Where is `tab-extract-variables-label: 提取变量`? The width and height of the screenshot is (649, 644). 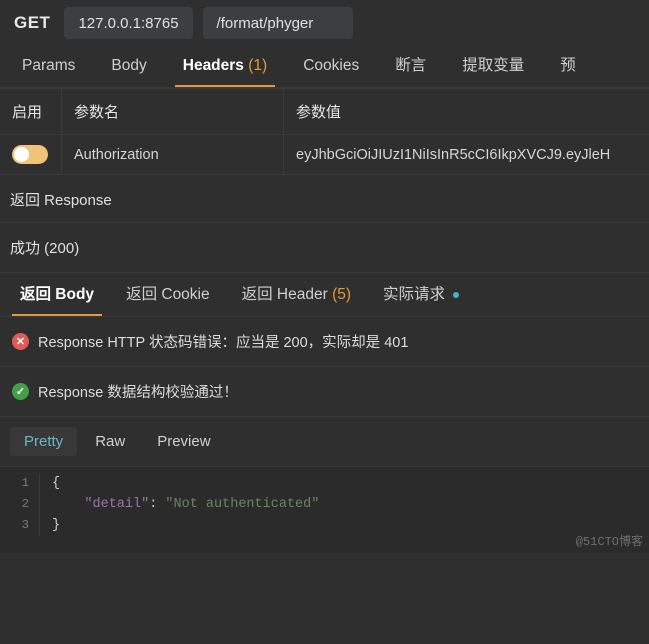
tab-extract-variables-label: 提取变量 is located at coordinates (493, 65).